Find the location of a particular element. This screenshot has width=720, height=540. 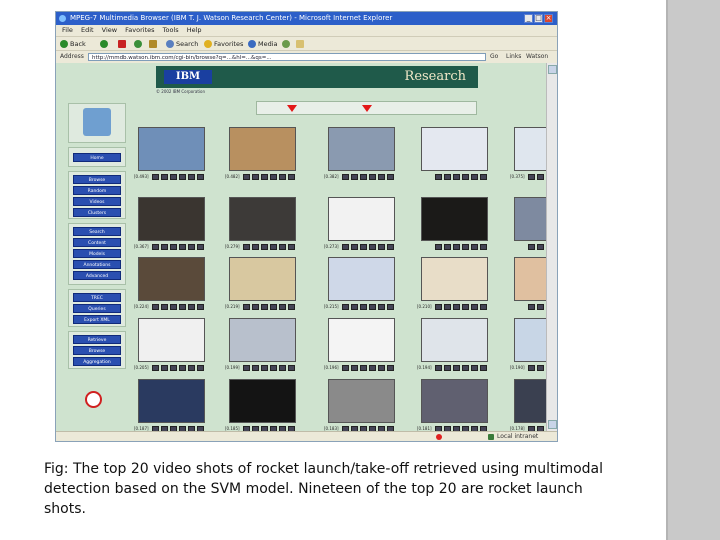

search-button: Search is located at coordinates (182, 44).